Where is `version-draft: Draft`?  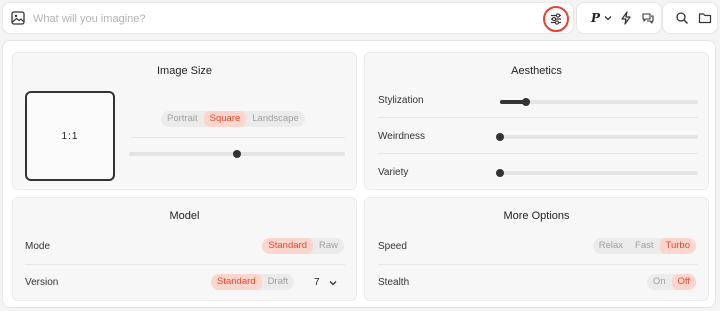
version-draft: Draft is located at coordinates (278, 282).